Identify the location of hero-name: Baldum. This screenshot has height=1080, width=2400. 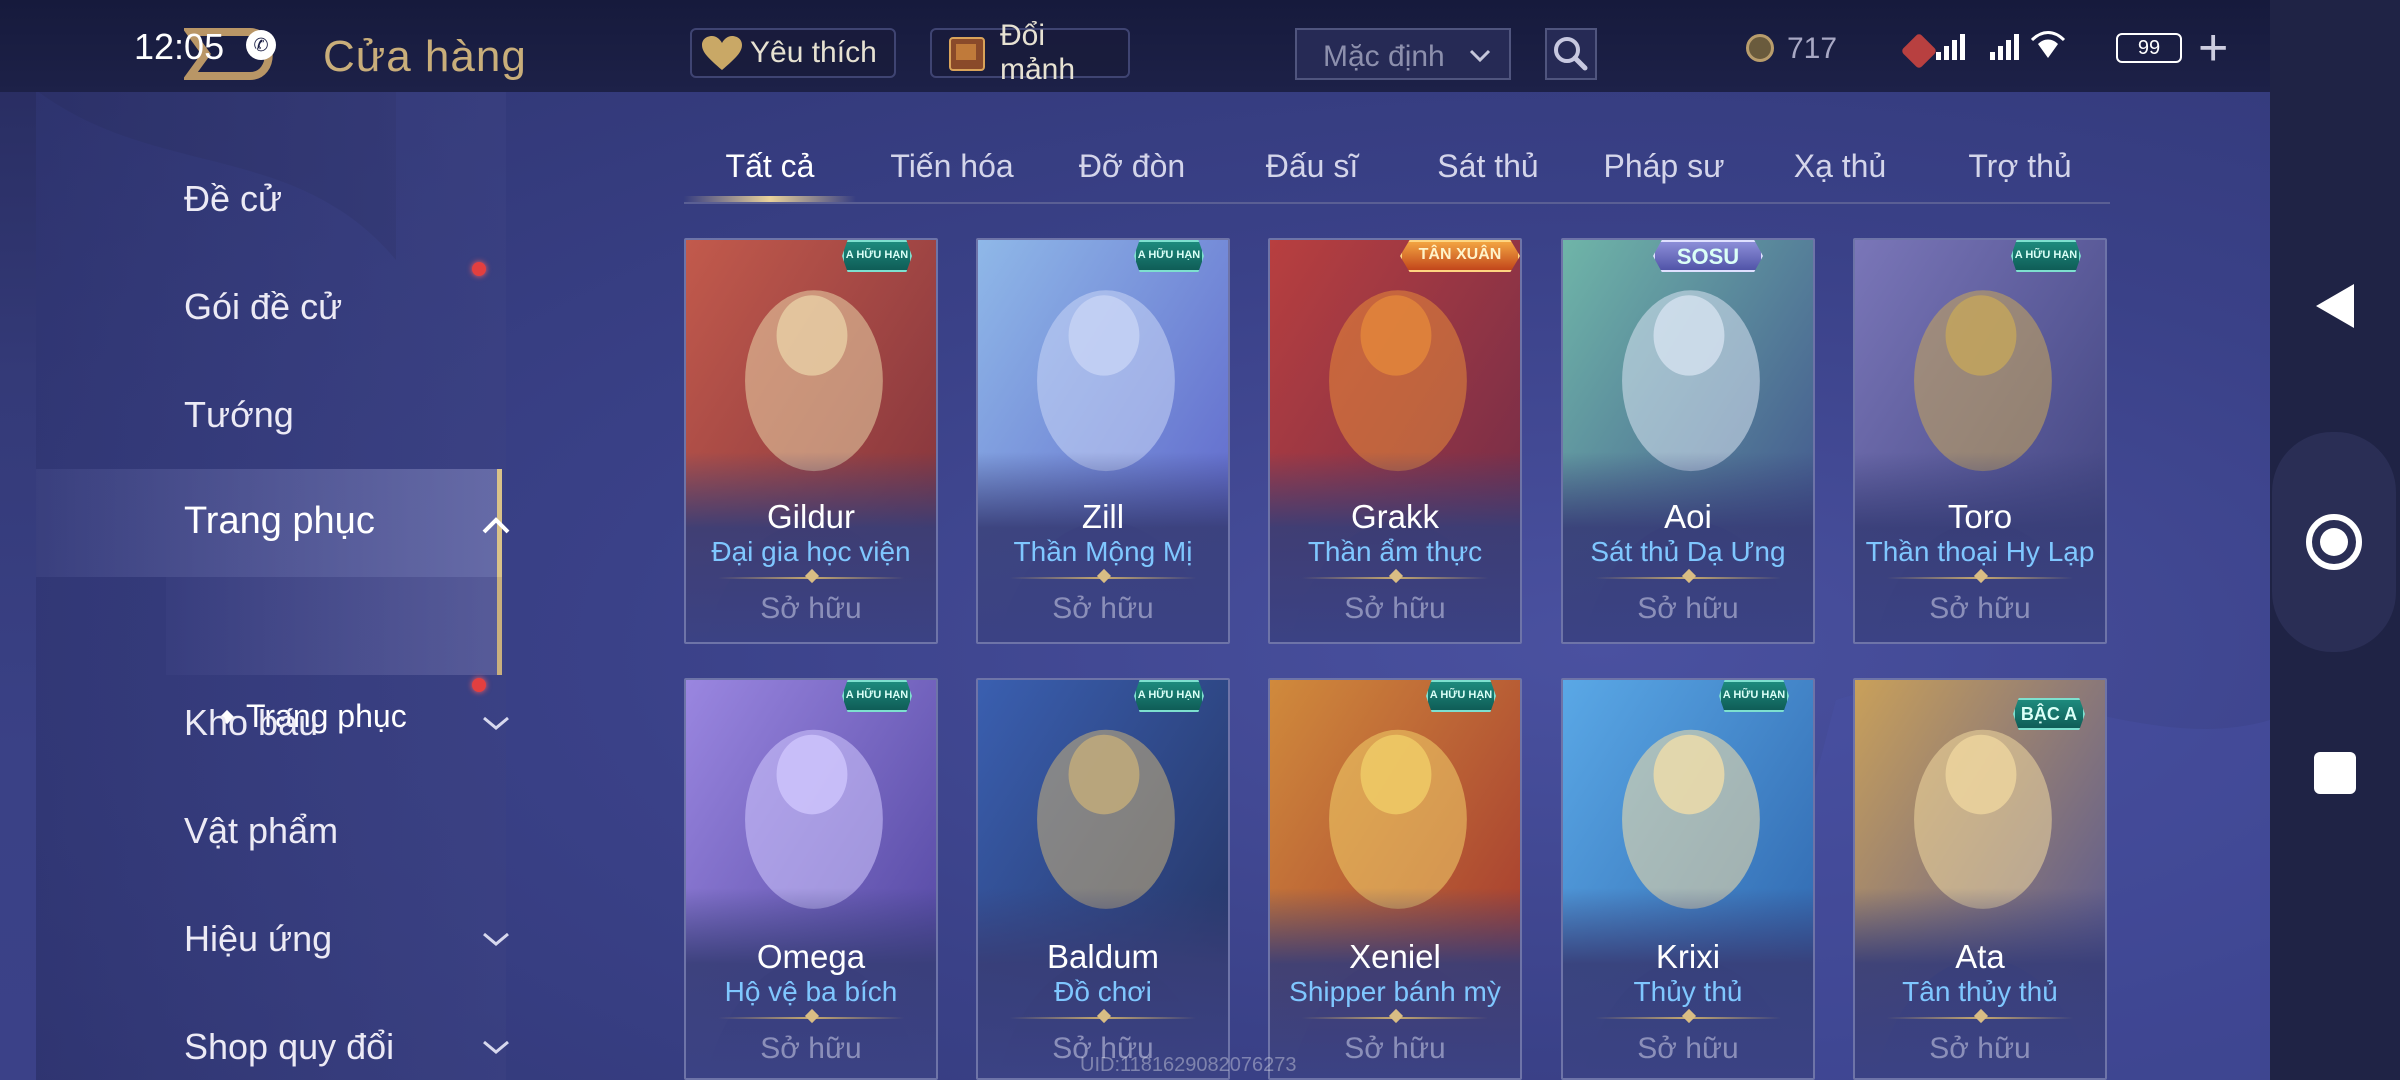
(1103, 956).